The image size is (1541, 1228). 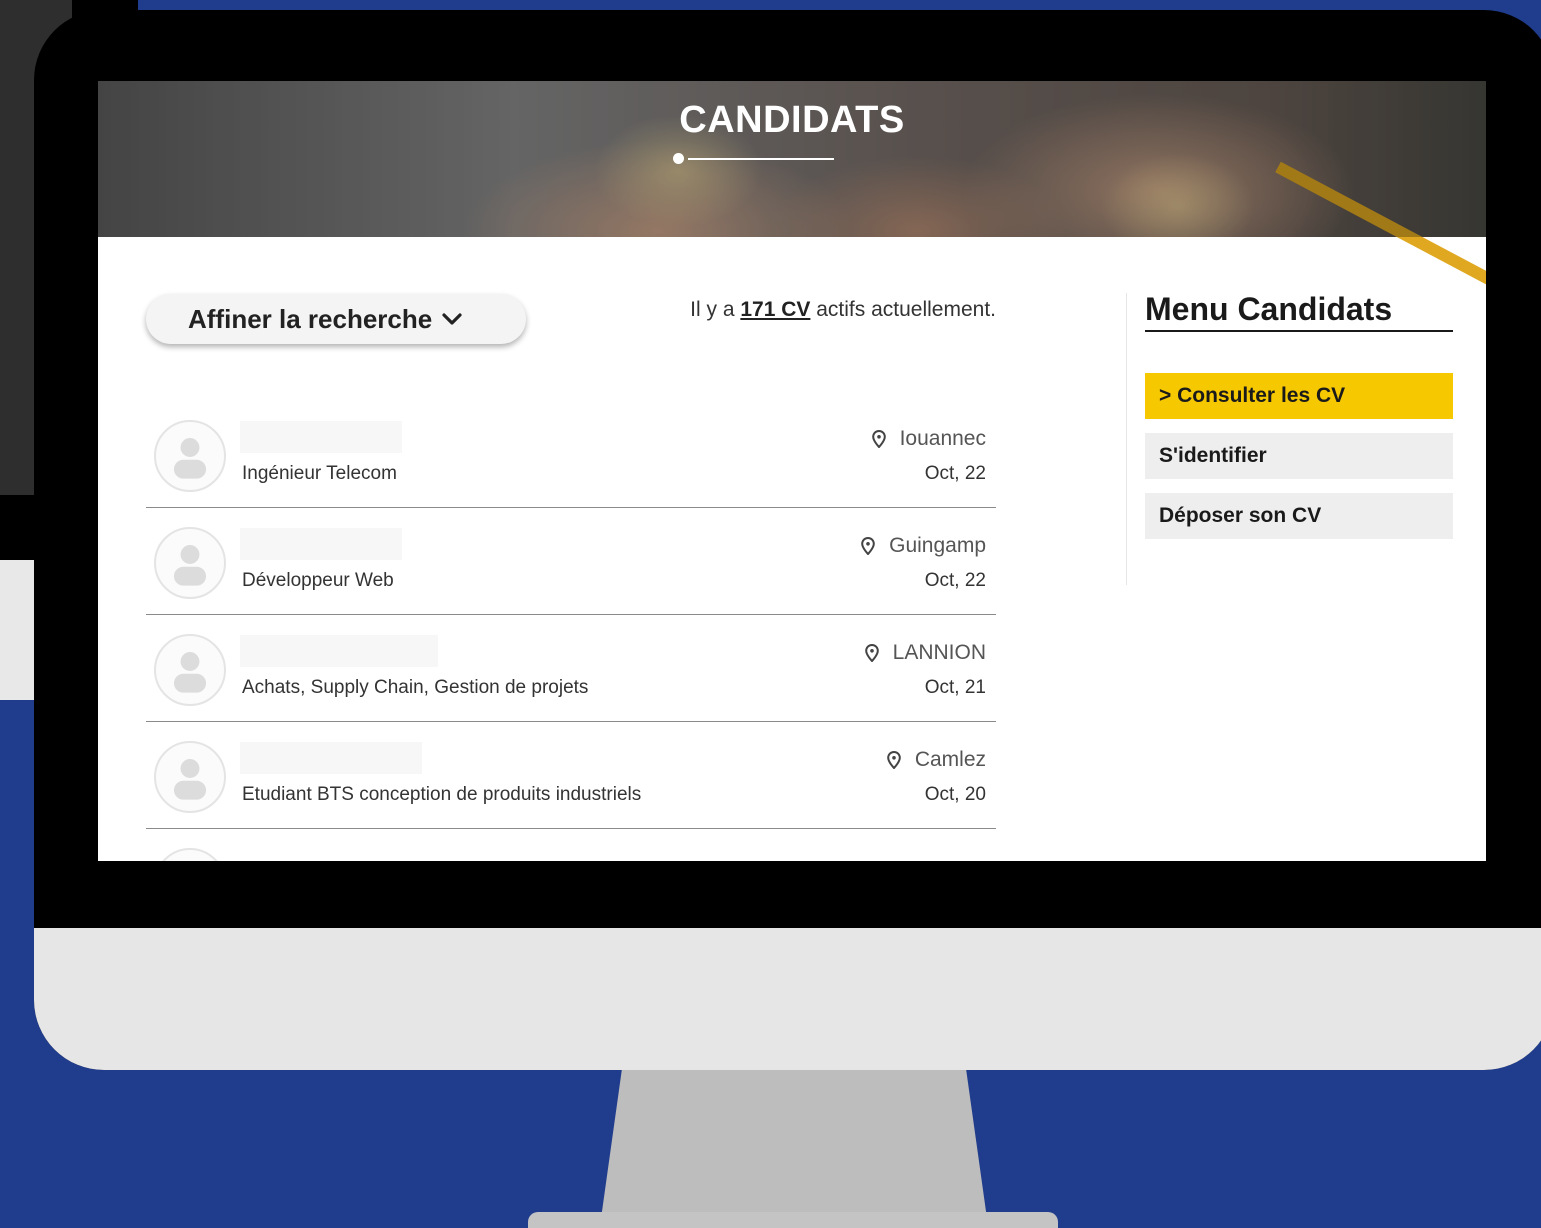 I want to click on refine-search-button: Affiner la recherche, so click(x=336, y=319).